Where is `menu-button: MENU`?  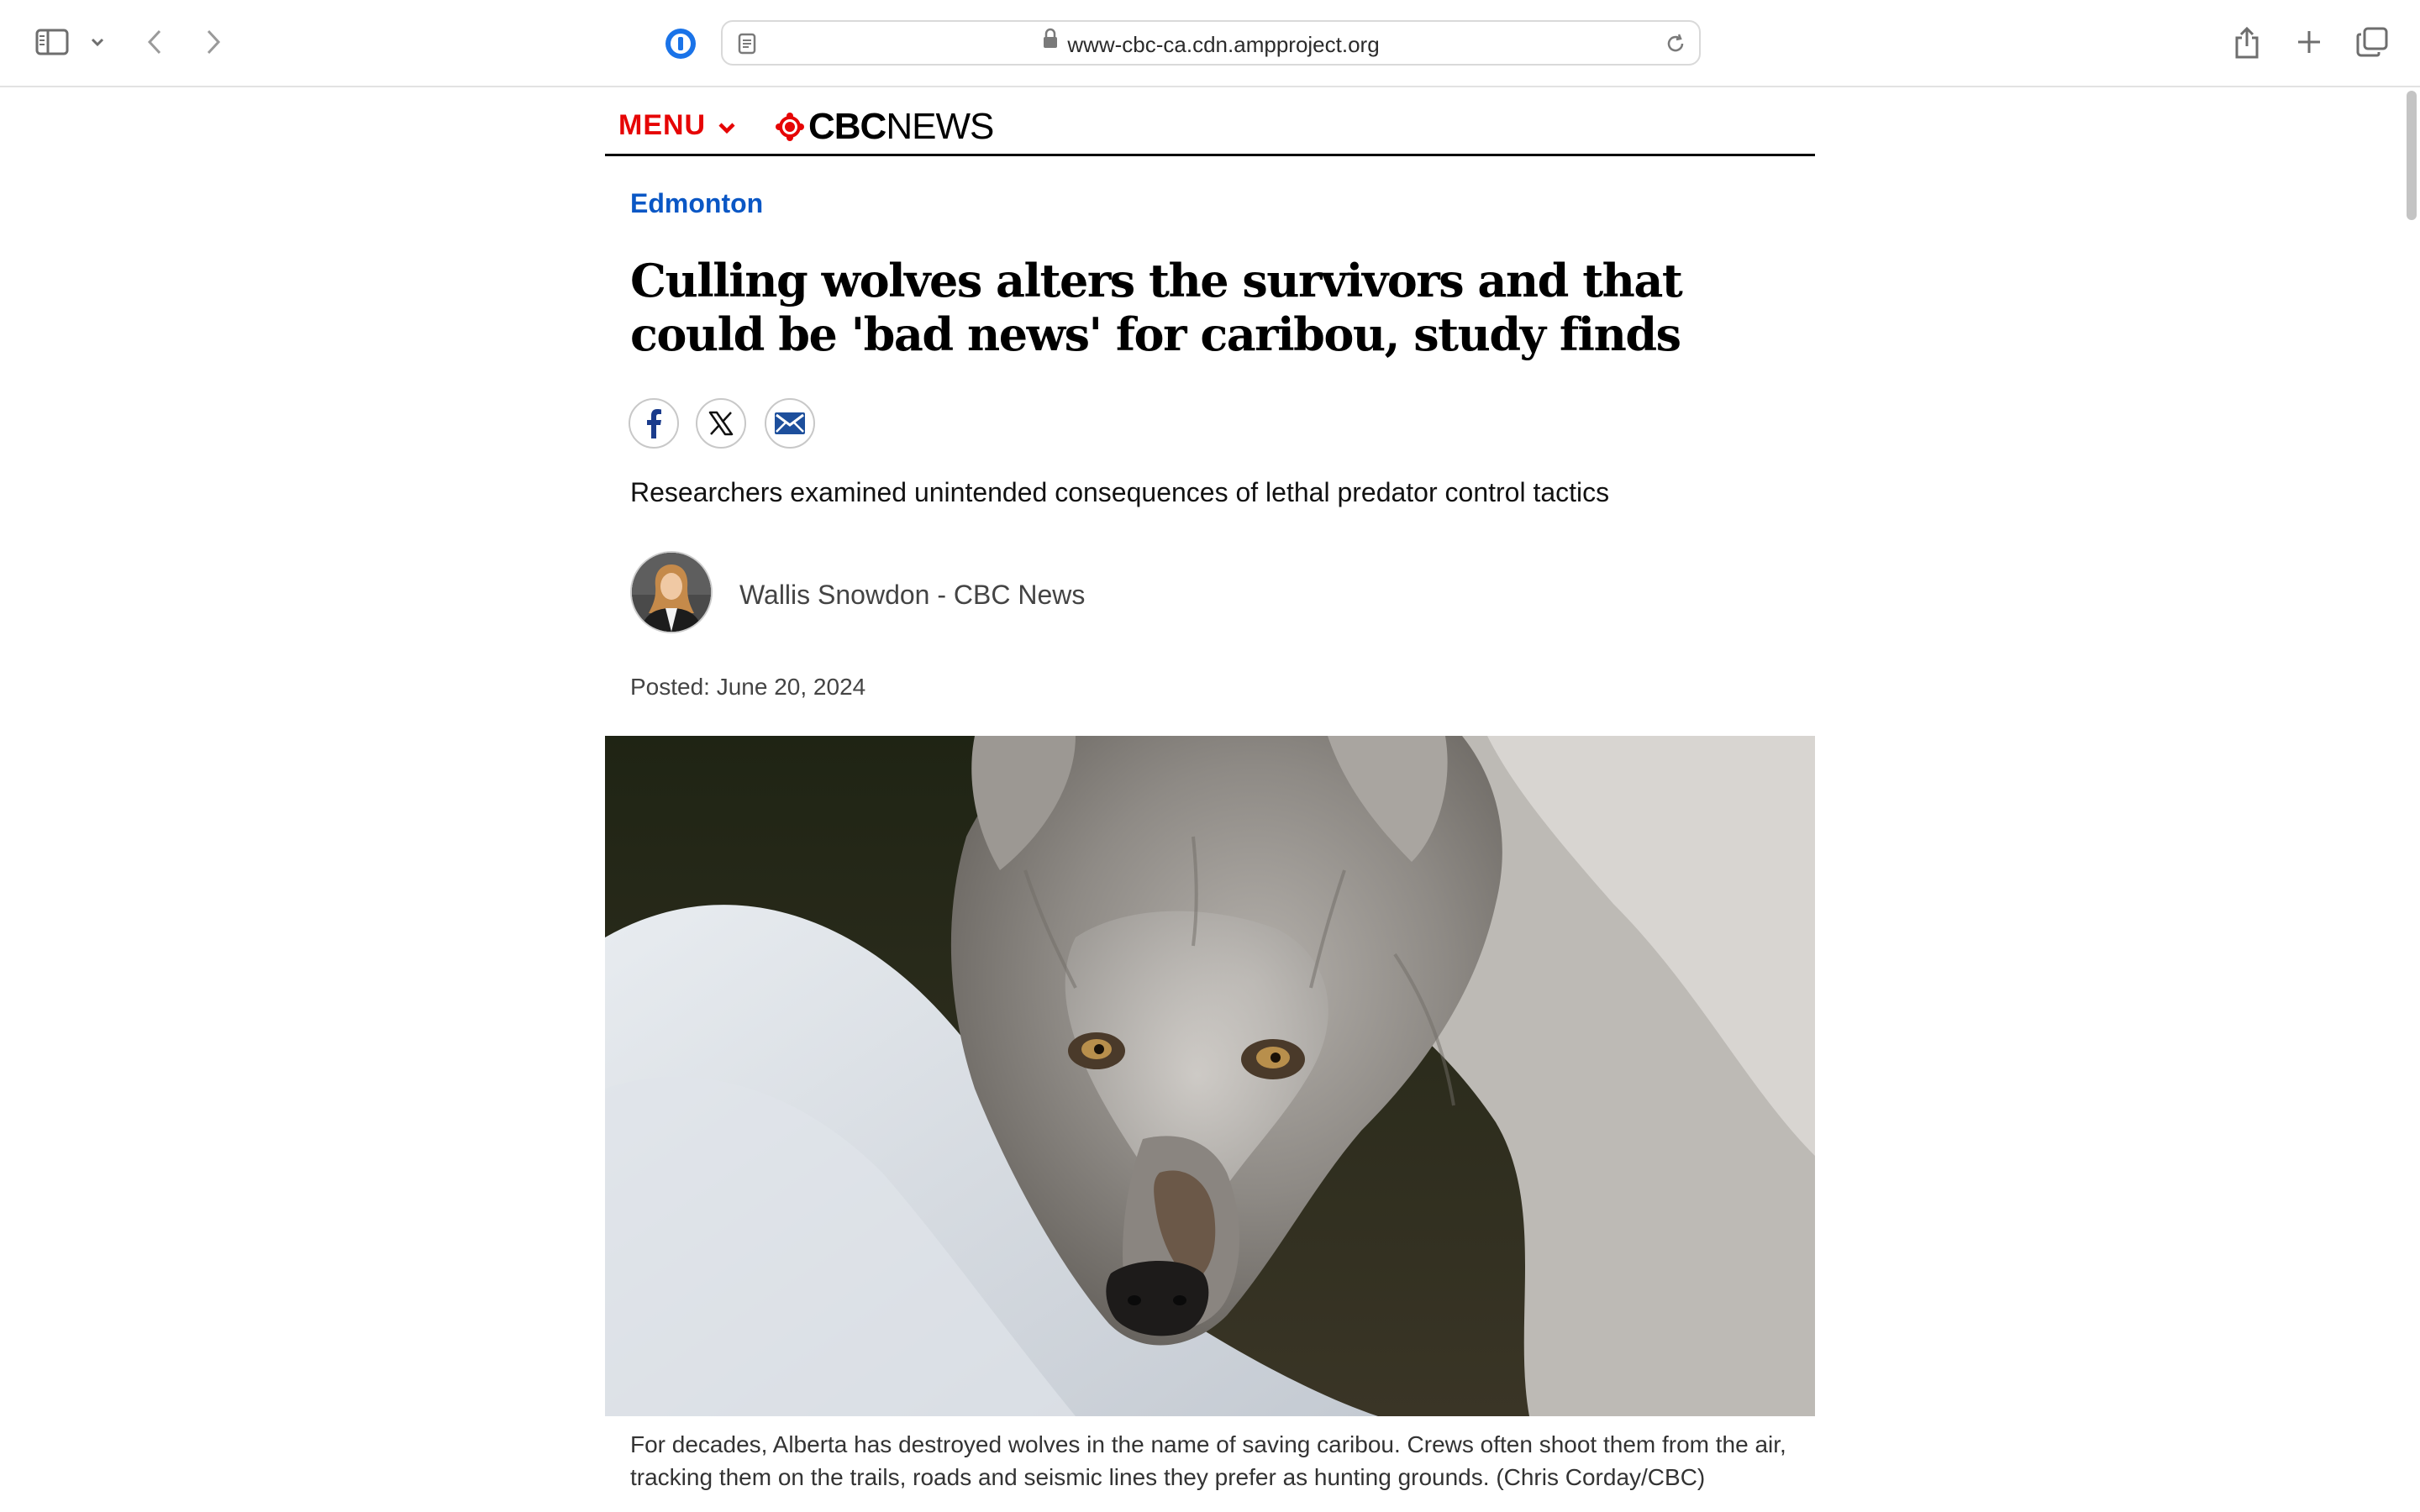
menu-button: MENU is located at coordinates (677, 125).